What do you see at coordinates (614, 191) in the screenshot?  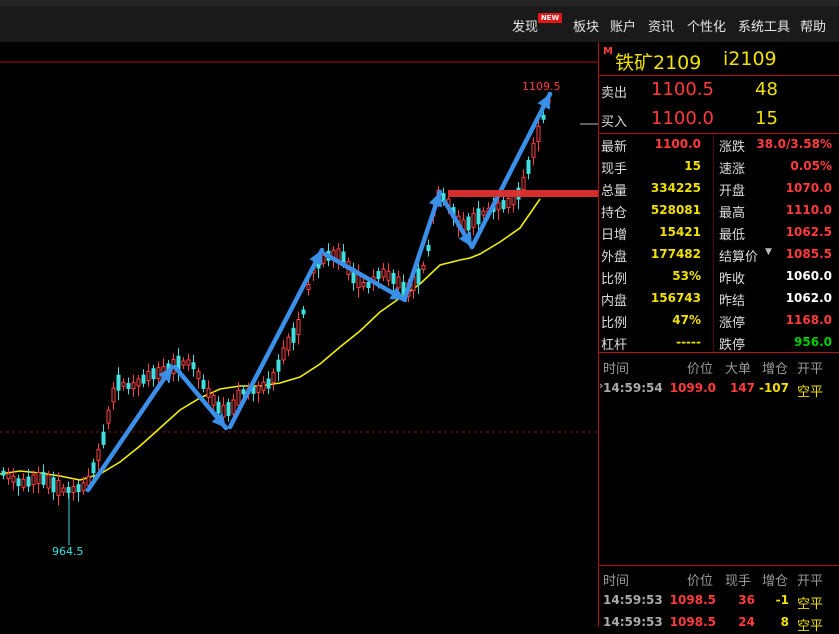 I see `stat-label: 总量` at bounding box center [614, 191].